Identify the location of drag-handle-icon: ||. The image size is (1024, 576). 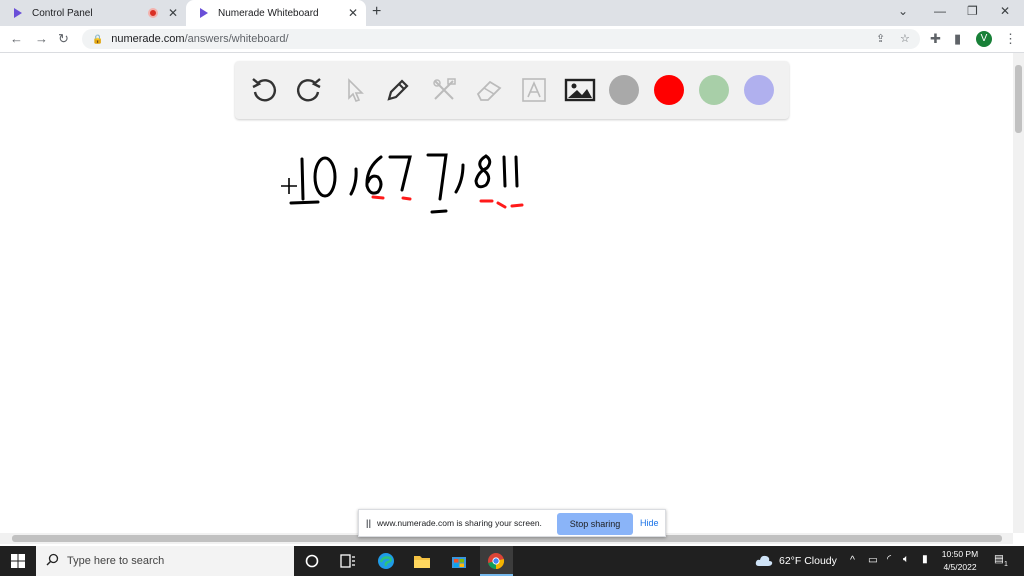
(368, 523).